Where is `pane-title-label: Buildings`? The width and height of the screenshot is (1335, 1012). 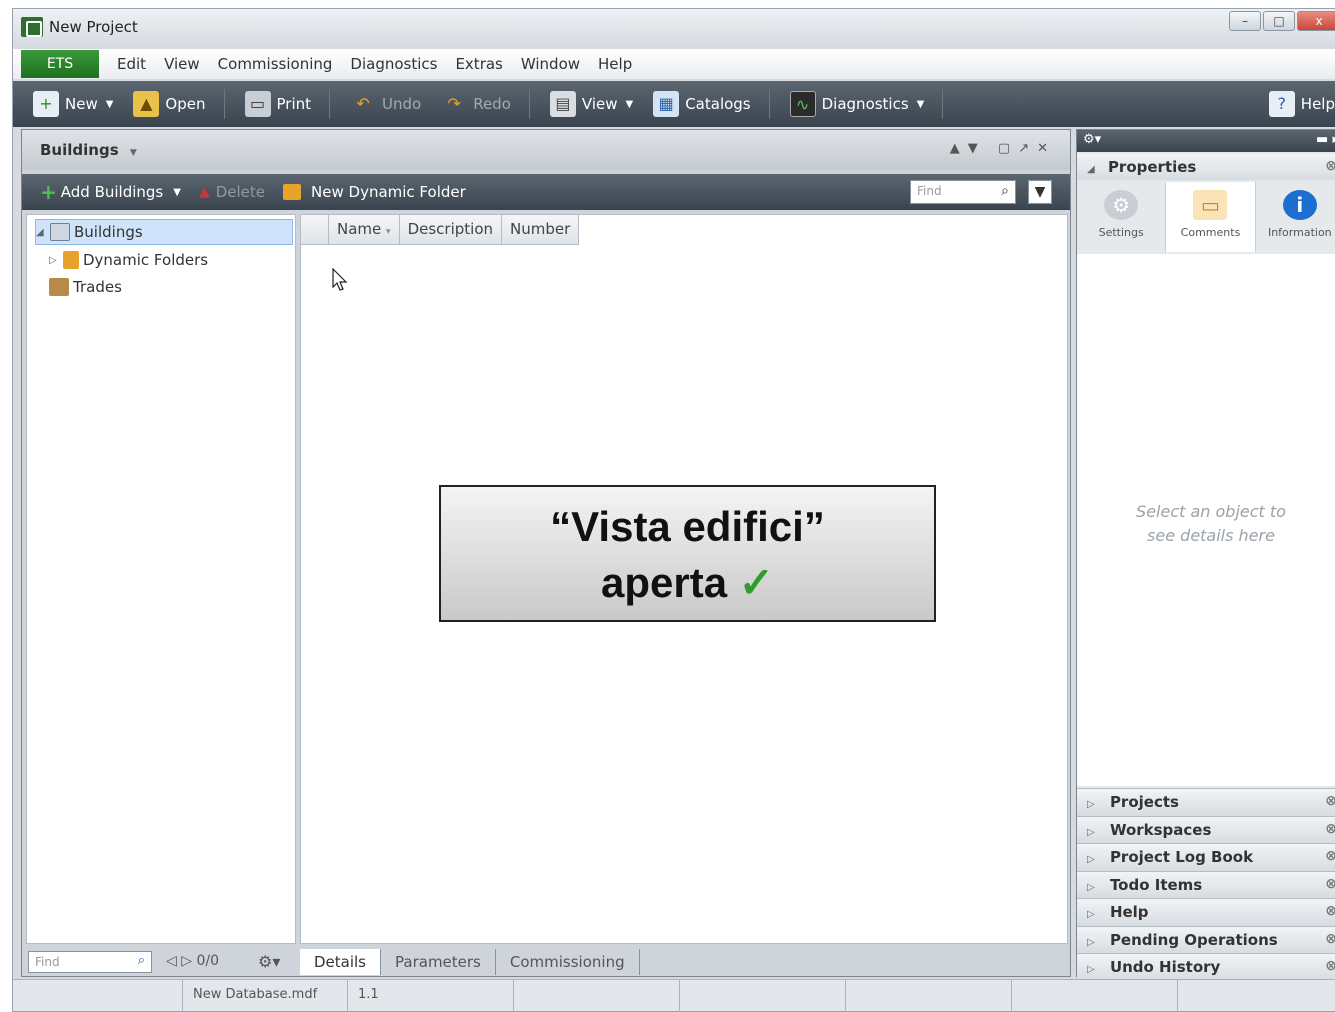 pane-title-label: Buildings is located at coordinates (79, 150).